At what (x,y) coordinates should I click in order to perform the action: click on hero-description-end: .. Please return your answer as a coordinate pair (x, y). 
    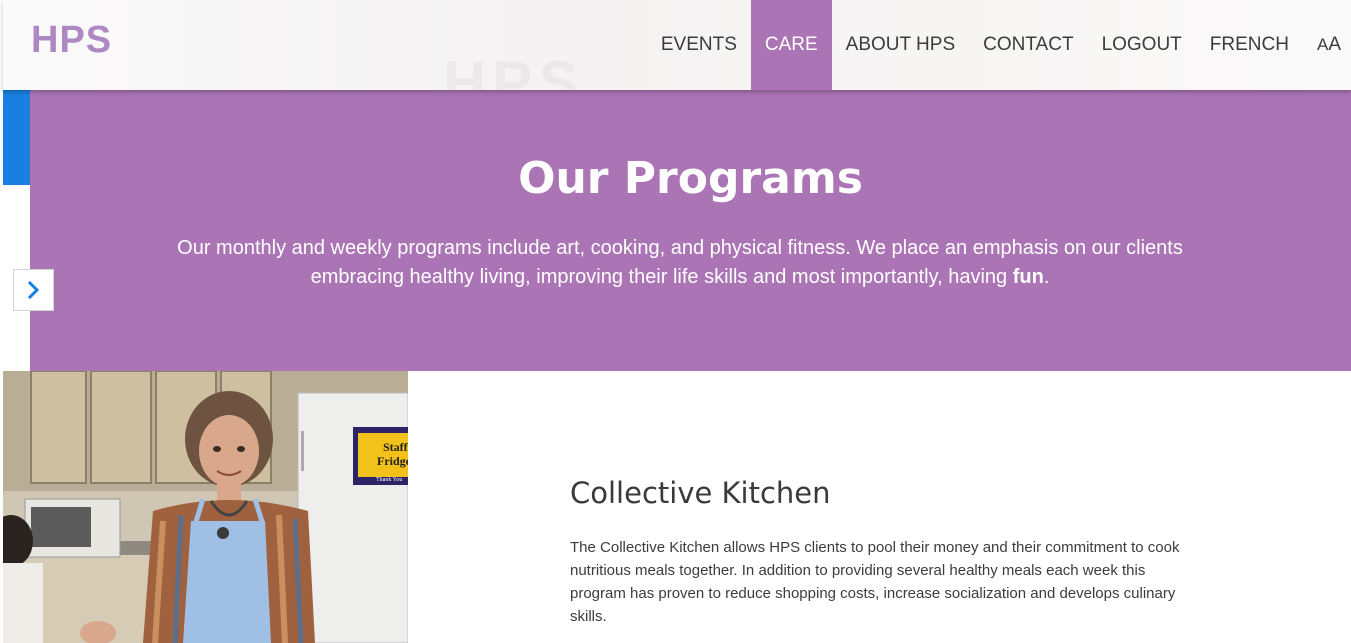
    Looking at the image, I should click on (1046, 277).